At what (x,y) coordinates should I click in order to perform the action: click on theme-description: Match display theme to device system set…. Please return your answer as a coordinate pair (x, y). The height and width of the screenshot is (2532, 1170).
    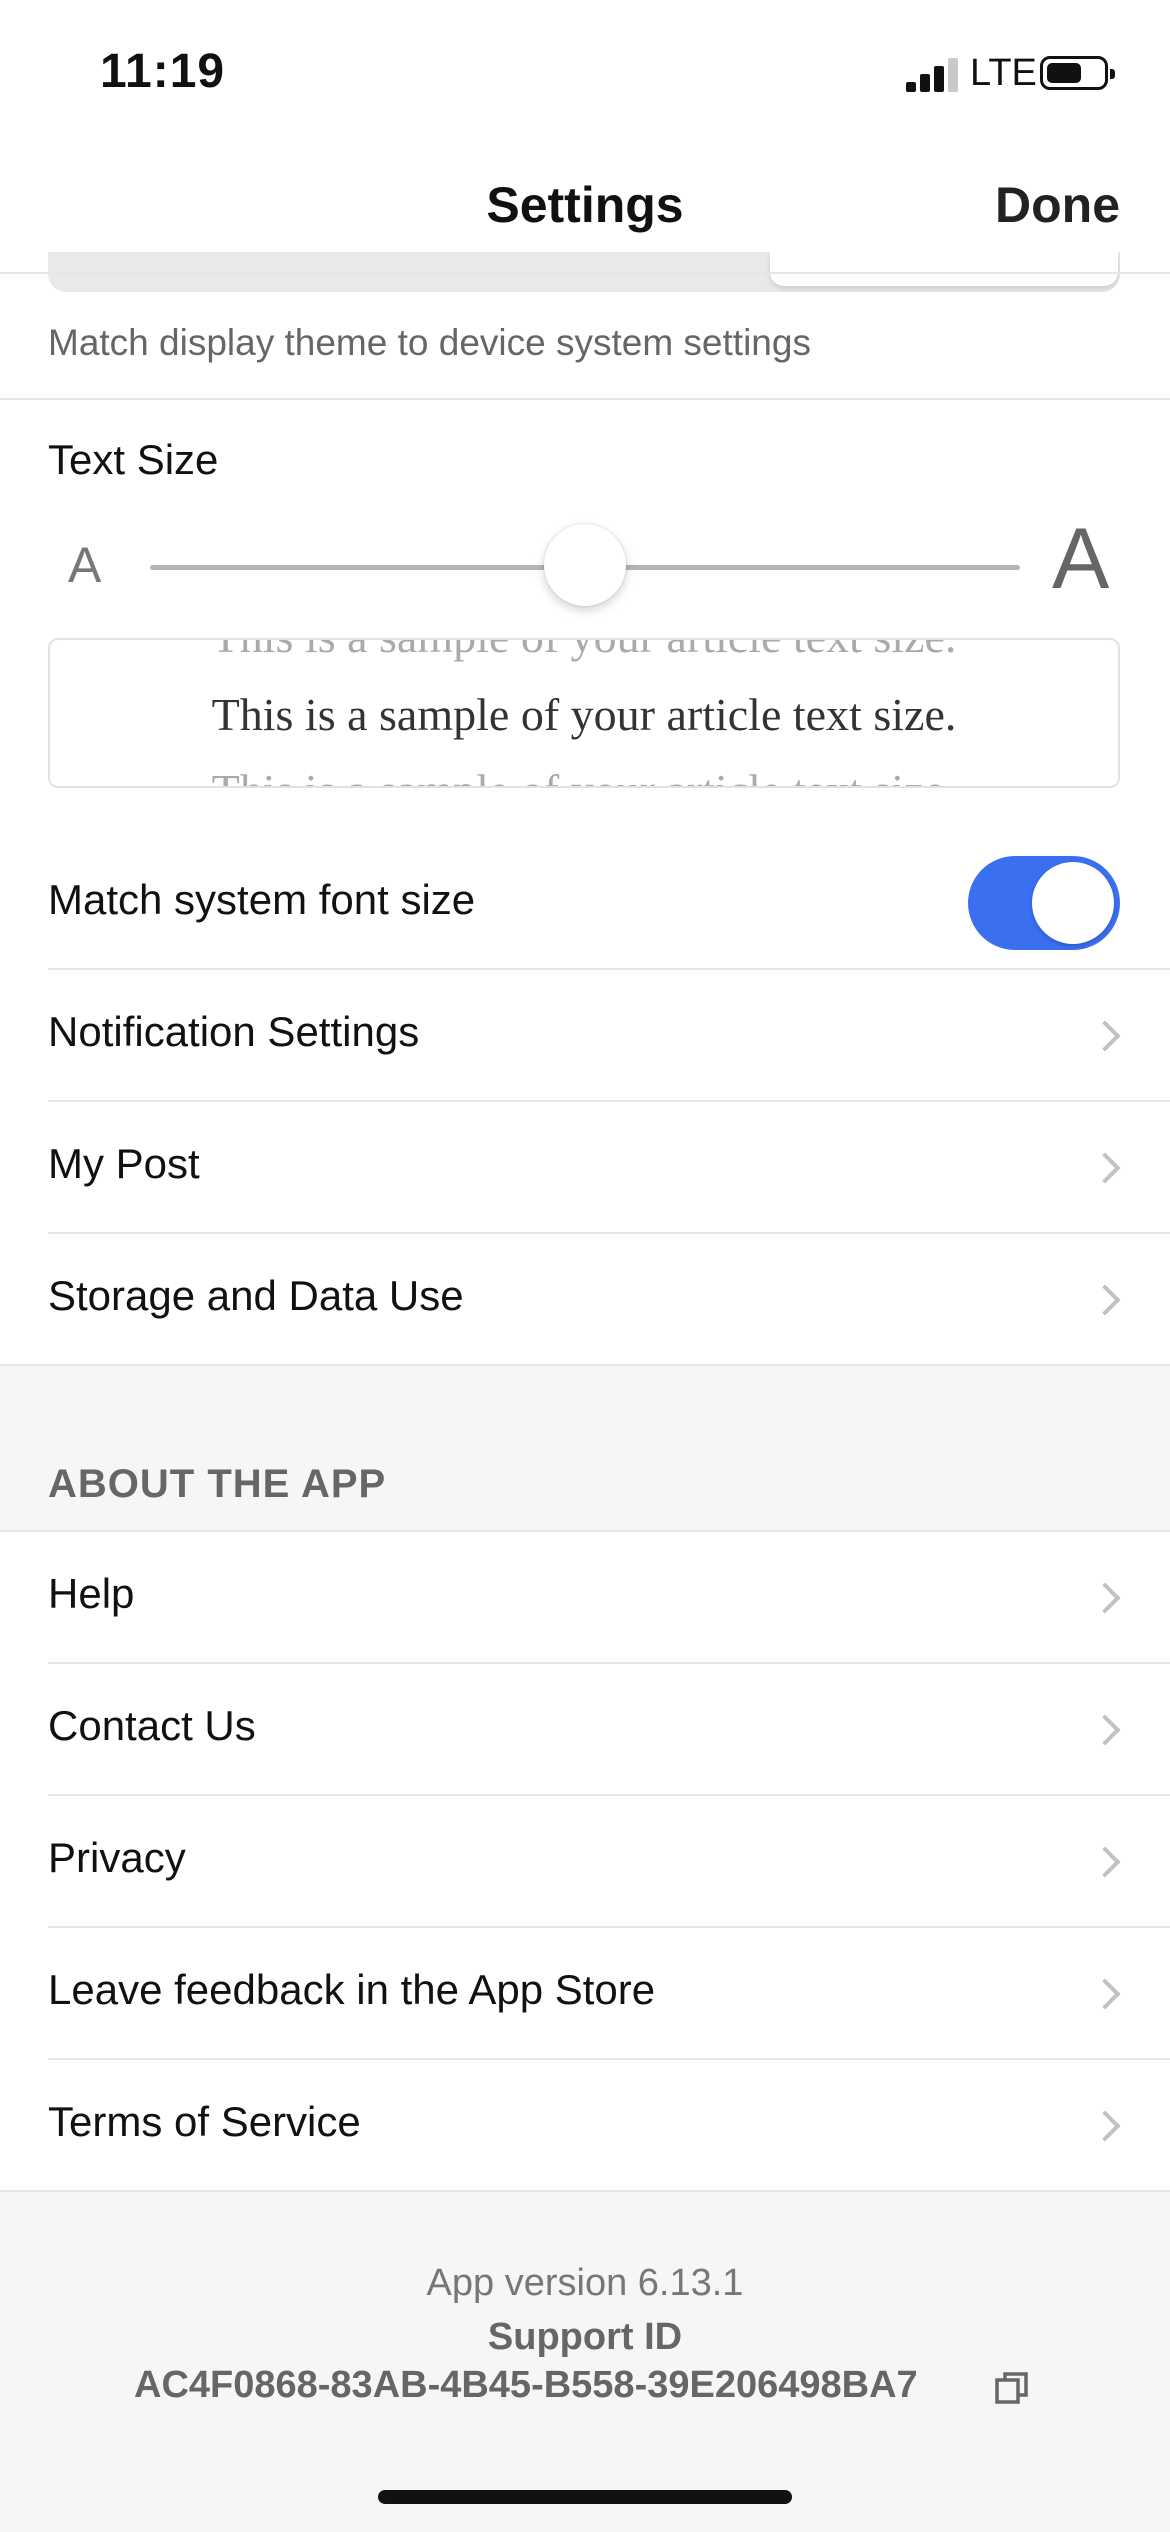
    Looking at the image, I should click on (429, 342).